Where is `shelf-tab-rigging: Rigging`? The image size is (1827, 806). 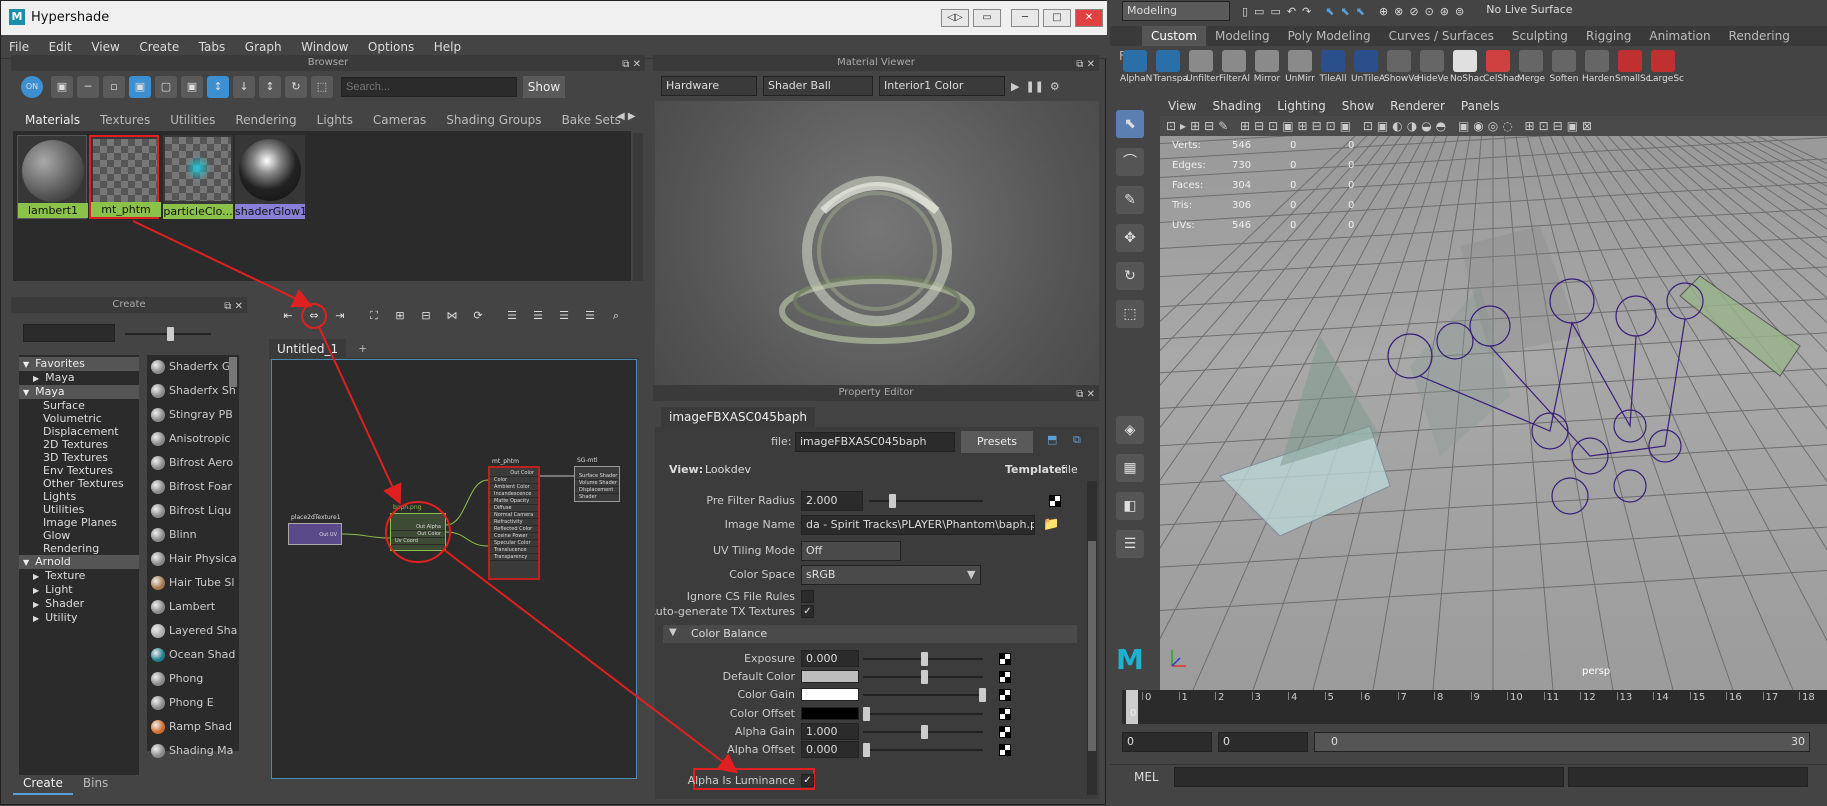 shelf-tab-rigging: Rigging is located at coordinates (1608, 36).